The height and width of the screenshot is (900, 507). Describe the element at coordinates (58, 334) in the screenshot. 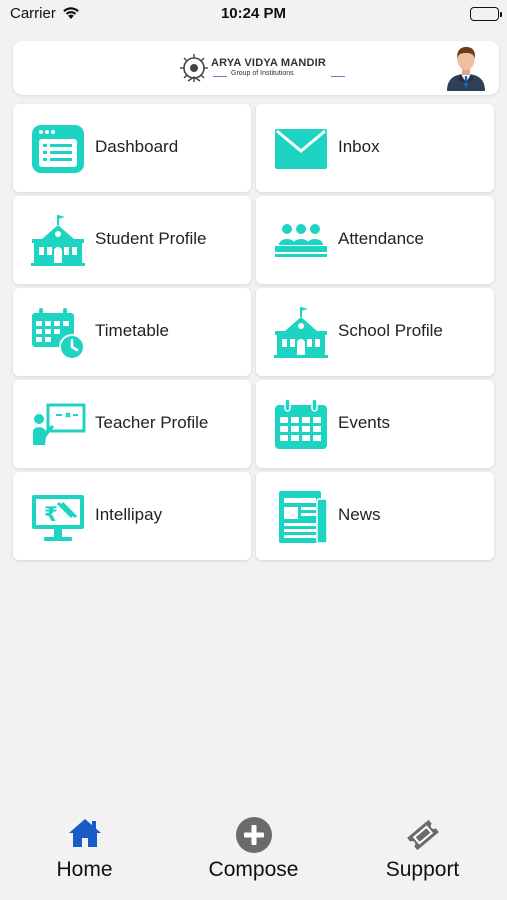

I see `calendar-clock-icon` at that location.